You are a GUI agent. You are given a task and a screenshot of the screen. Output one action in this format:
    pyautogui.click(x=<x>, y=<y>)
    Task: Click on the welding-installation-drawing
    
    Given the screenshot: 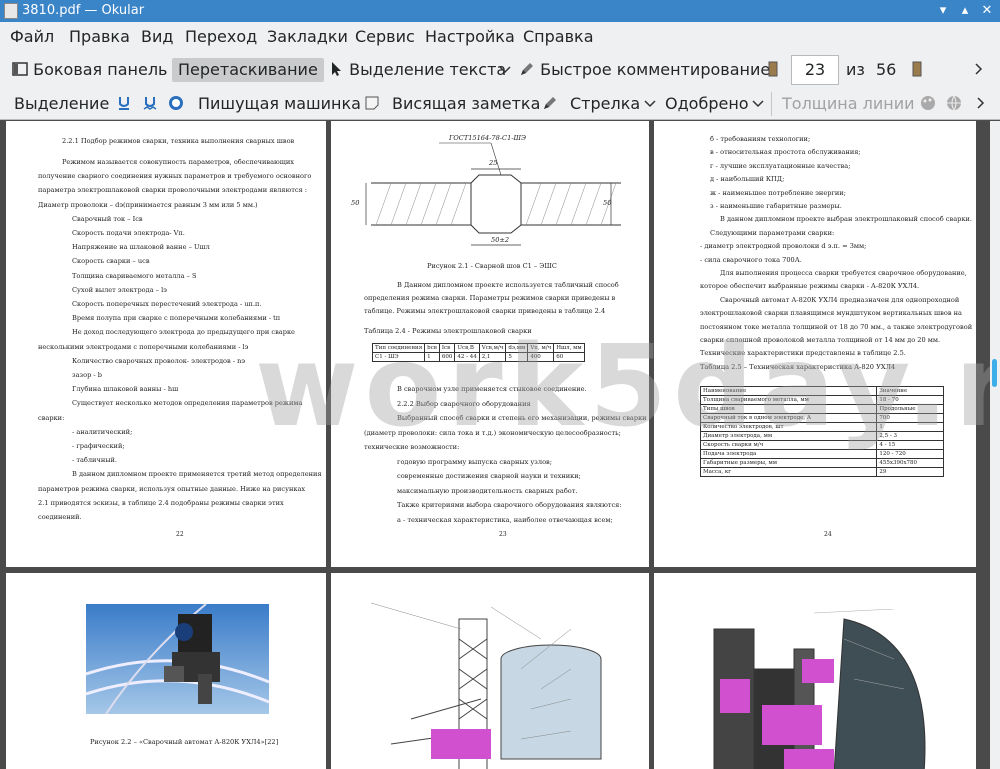 What is the action you would take?
    pyautogui.click(x=819, y=689)
    